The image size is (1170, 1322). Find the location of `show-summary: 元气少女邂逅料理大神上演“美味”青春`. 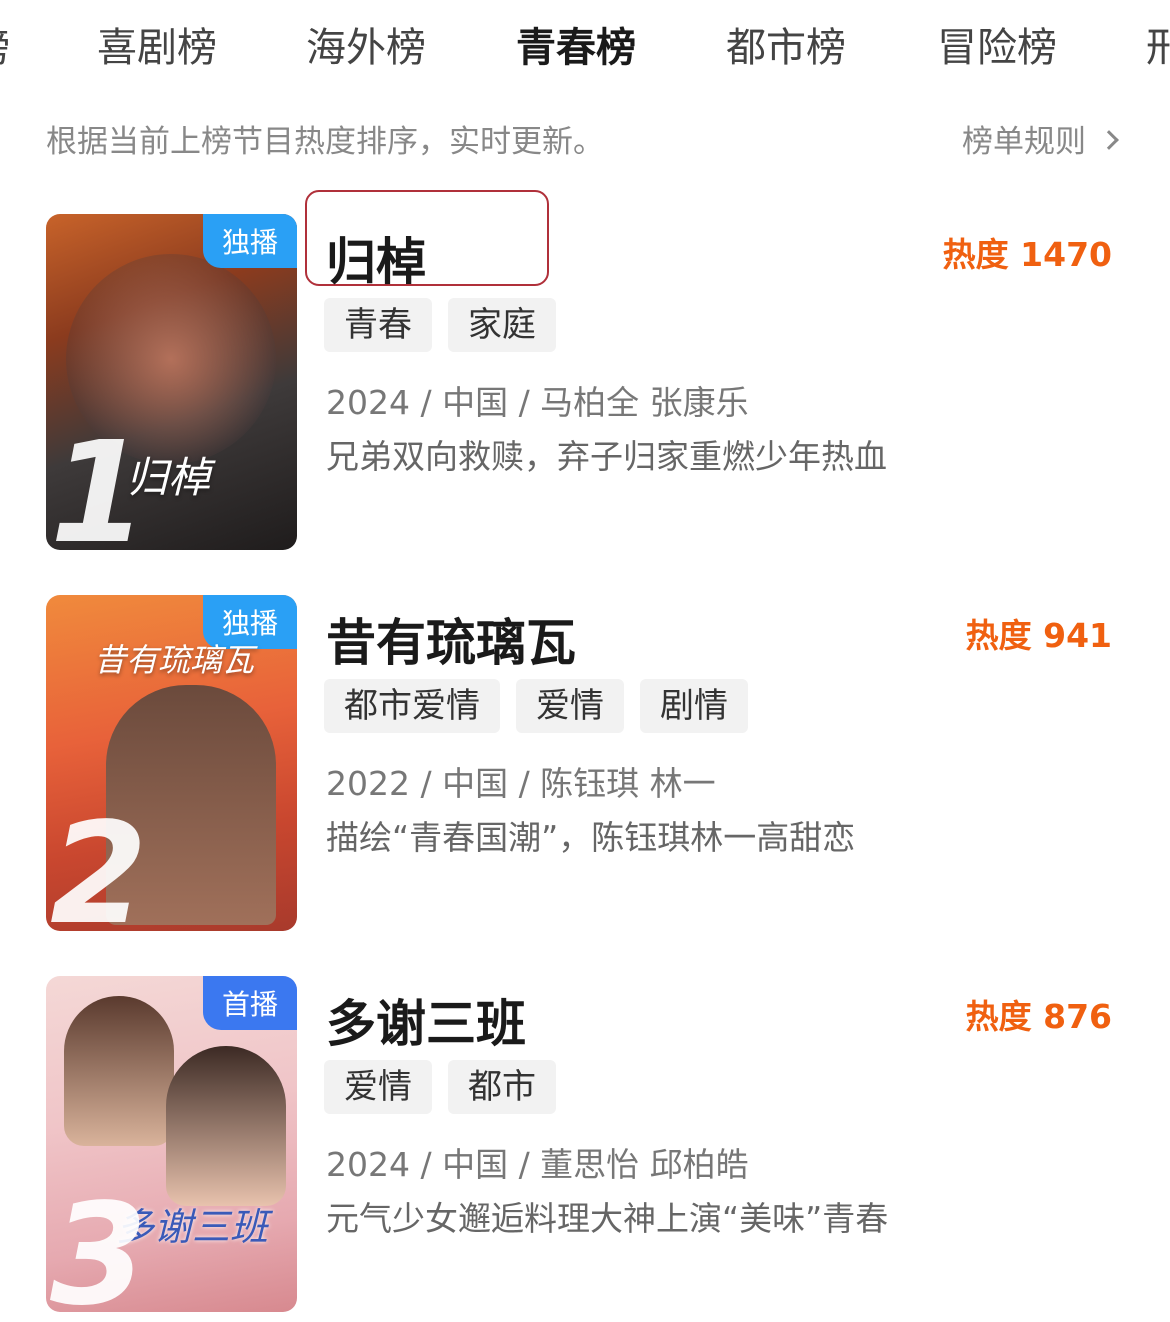

show-summary: 元气少女邂逅料理大神上演“美味”青春 is located at coordinates (607, 1218).